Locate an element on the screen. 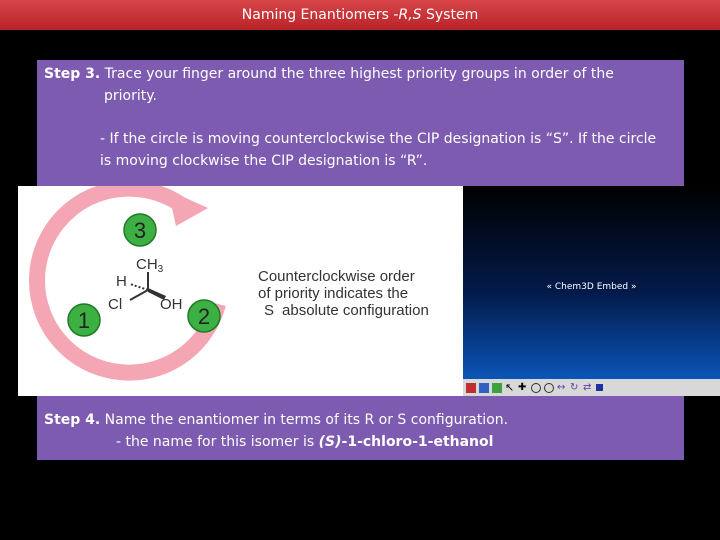  label-ch3: CH3 is located at coordinates (150, 265).